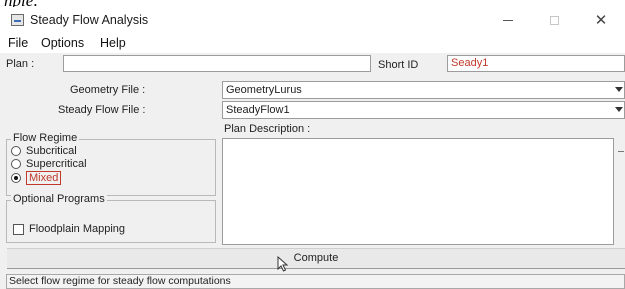 This screenshot has height=289, width=625. I want to click on close-button: ✕, so click(601, 20).